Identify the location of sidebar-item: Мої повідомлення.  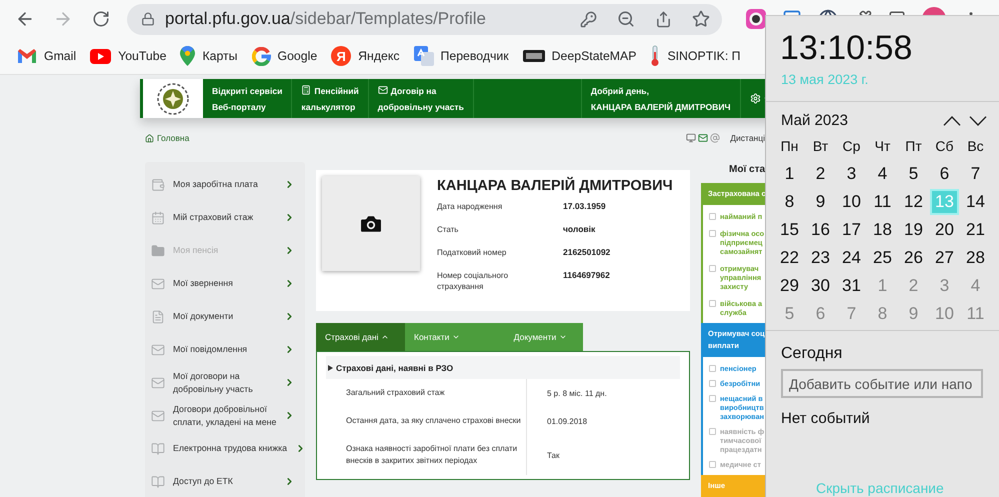
(225, 349).